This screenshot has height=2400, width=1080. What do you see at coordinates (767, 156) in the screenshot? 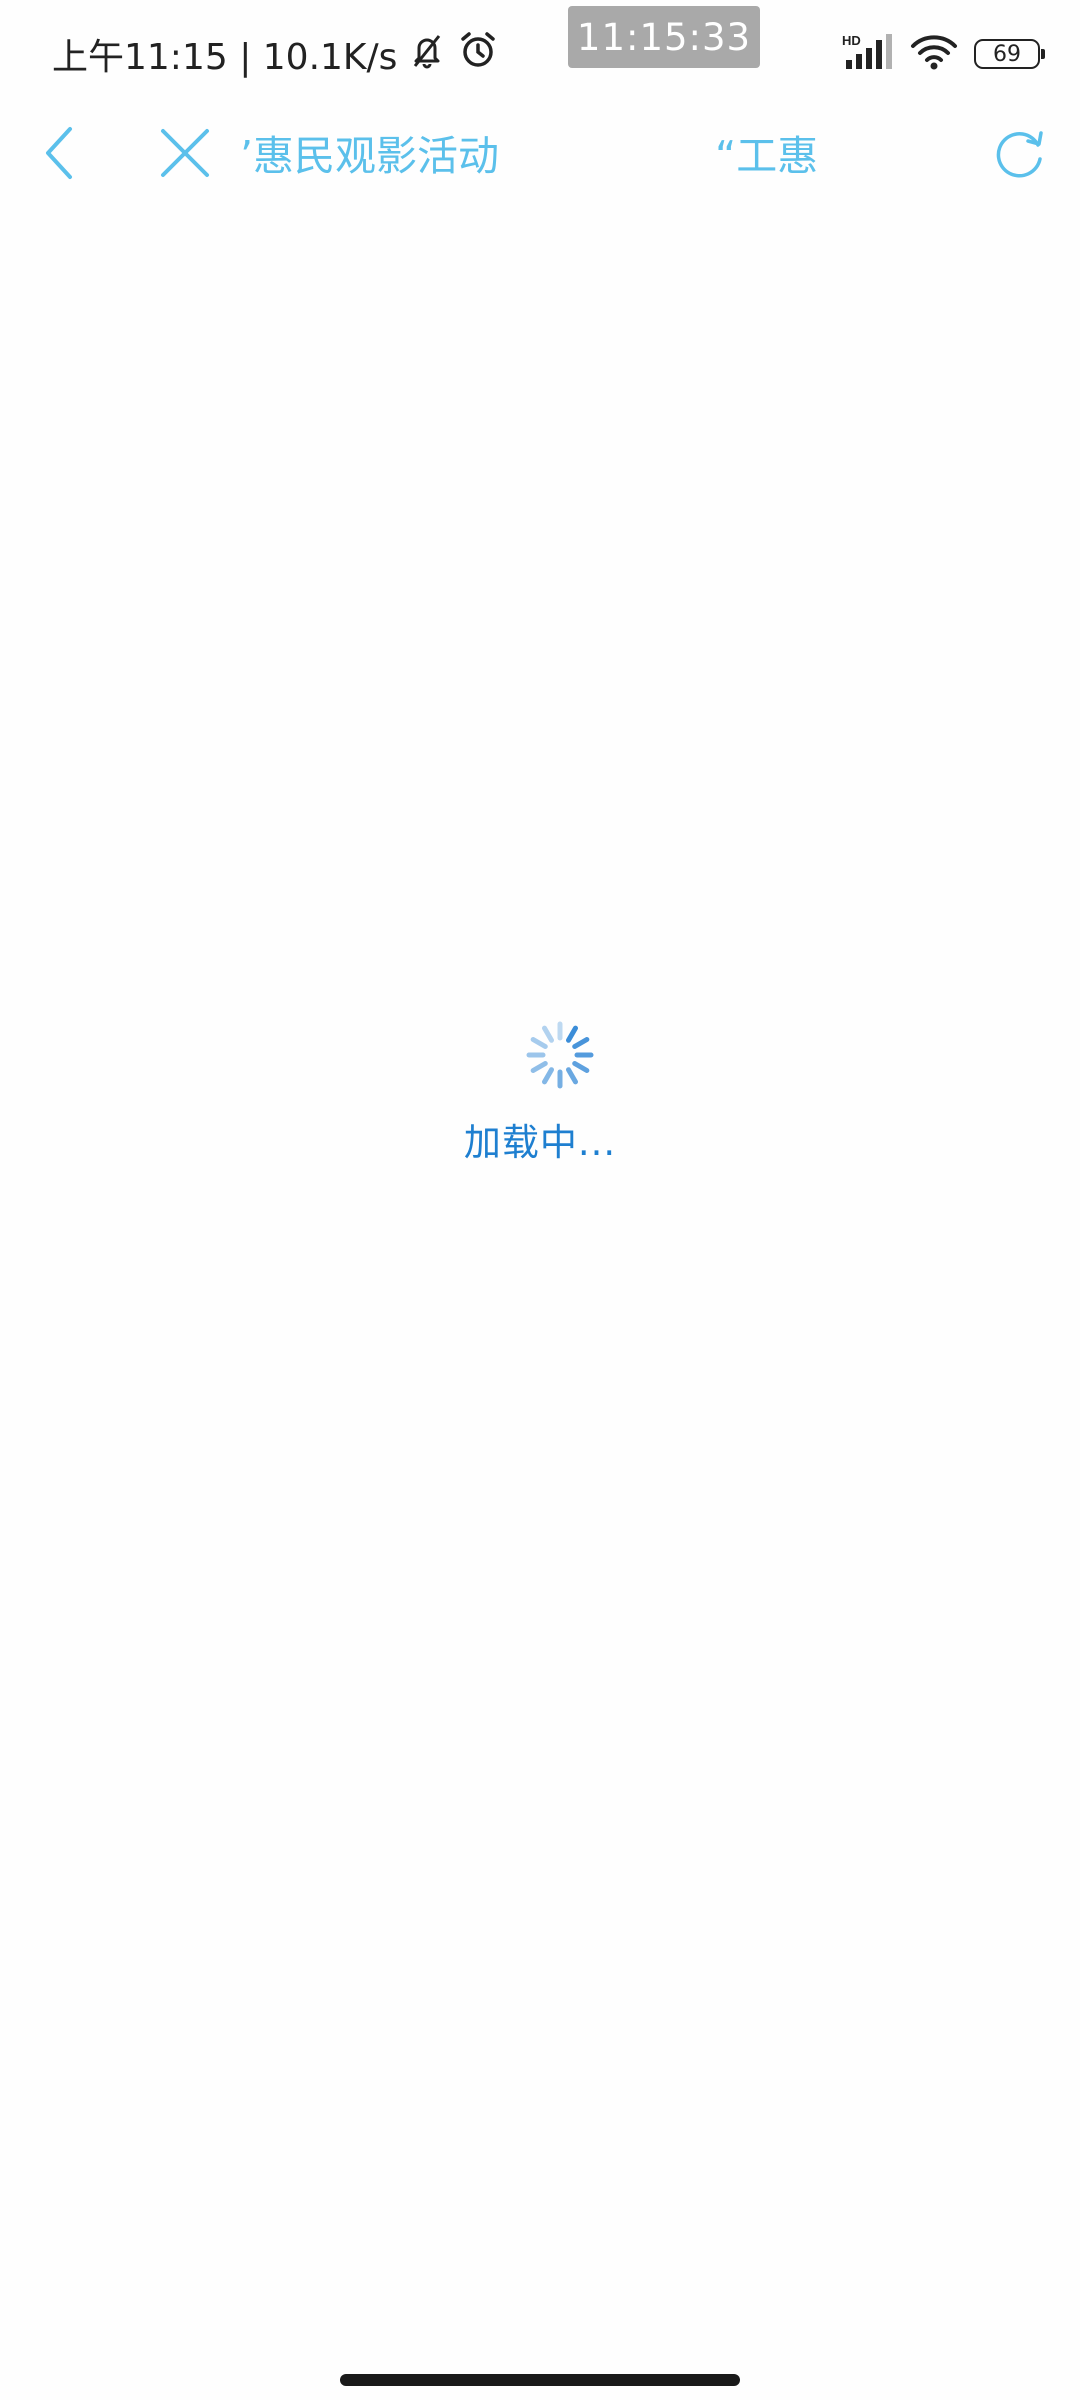
I see `page-title-segment: “工惠` at bounding box center [767, 156].